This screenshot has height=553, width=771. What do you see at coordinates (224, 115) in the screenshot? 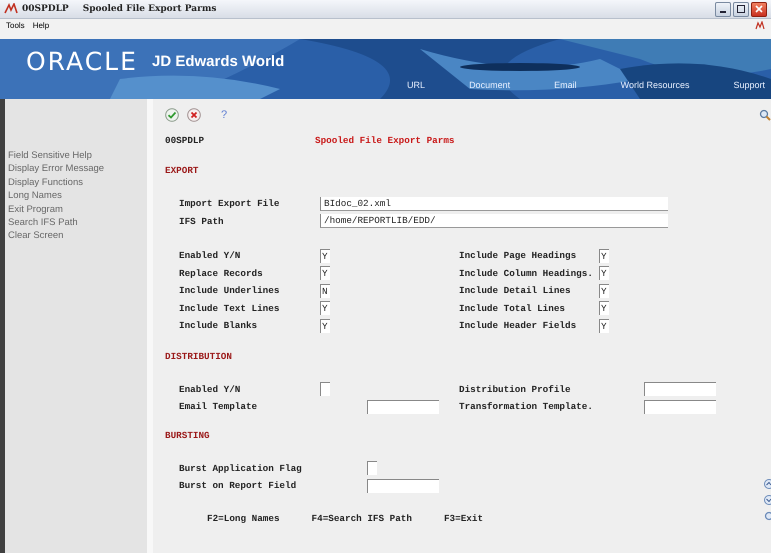
I see `help-icon: ?` at bounding box center [224, 115].